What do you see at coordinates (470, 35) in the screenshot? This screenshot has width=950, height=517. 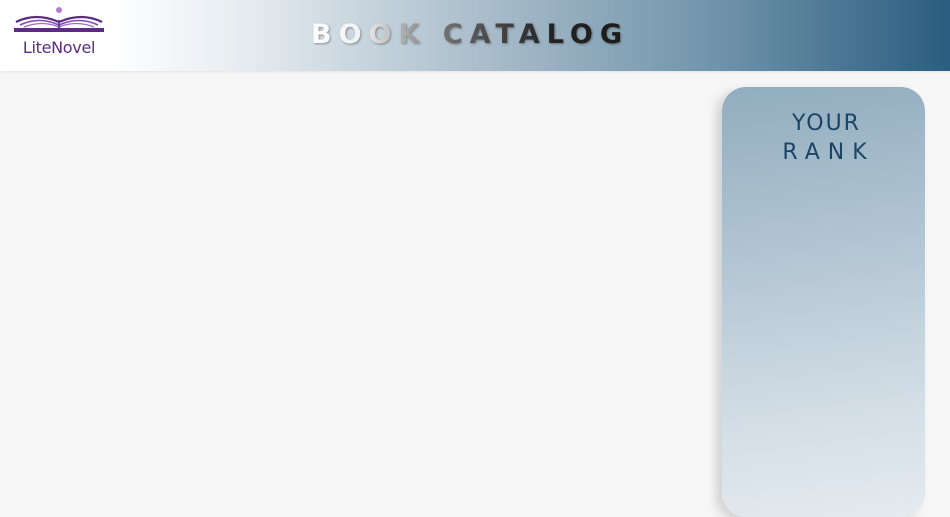 I see `page-title: BOOK CATALOG` at bounding box center [470, 35].